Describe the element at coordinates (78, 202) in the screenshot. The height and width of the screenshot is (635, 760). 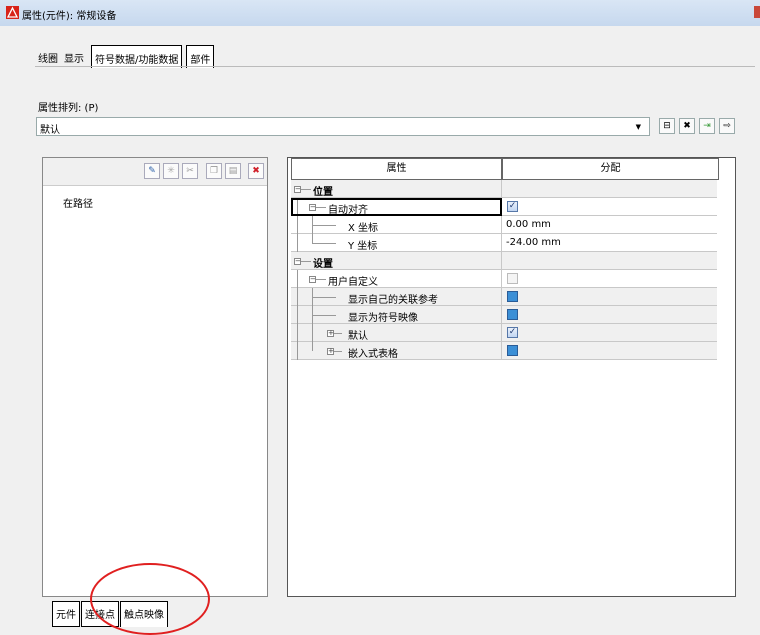
I see `list-item-on-path: 在路径` at that location.